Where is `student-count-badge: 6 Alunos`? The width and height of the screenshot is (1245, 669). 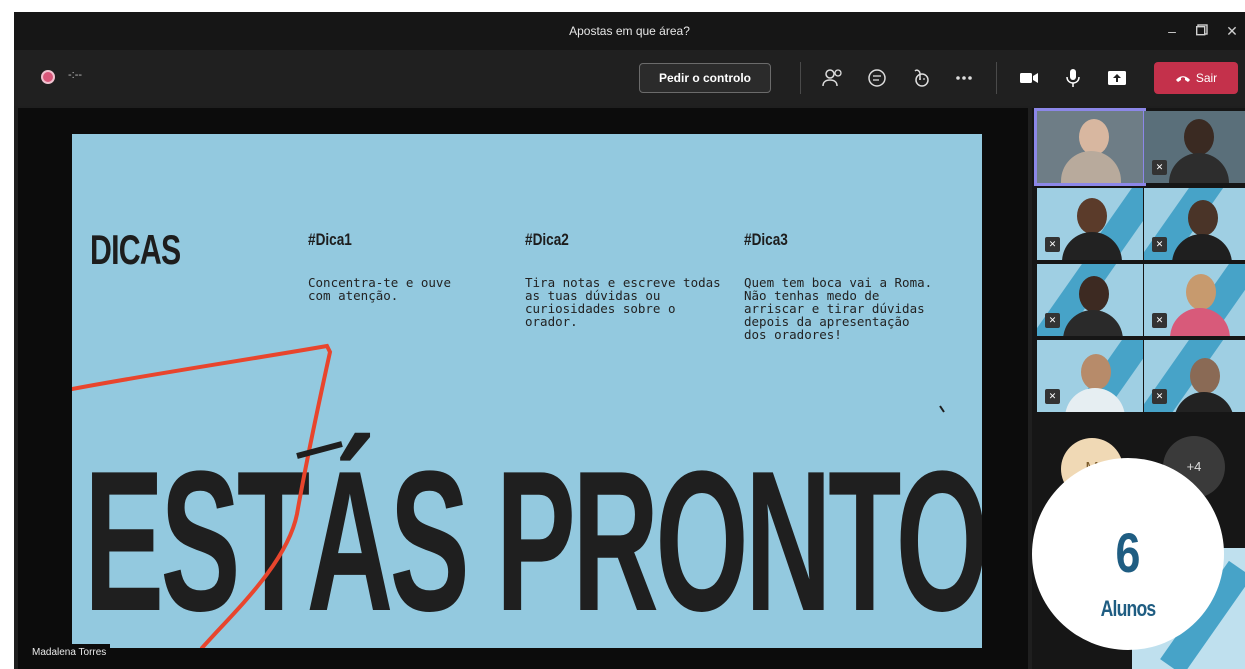
student-count-badge: 6 Alunos is located at coordinates (1128, 554).